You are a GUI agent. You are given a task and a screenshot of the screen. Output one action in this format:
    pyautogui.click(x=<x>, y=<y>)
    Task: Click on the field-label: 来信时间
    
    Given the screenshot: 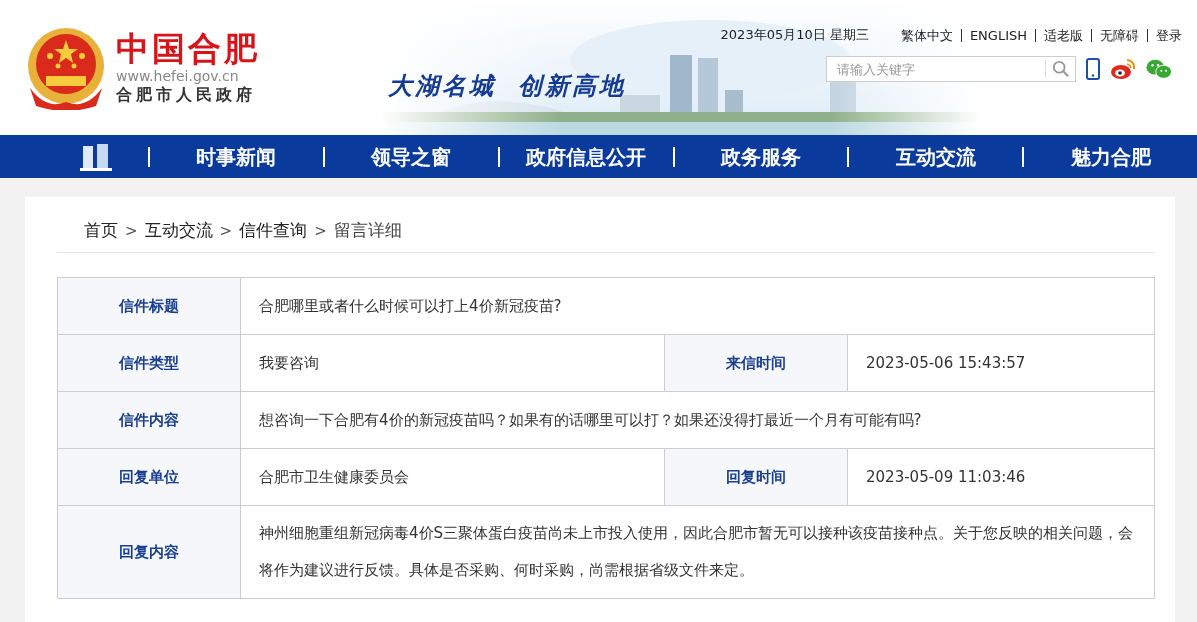 What is the action you would take?
    pyautogui.click(x=756, y=363)
    